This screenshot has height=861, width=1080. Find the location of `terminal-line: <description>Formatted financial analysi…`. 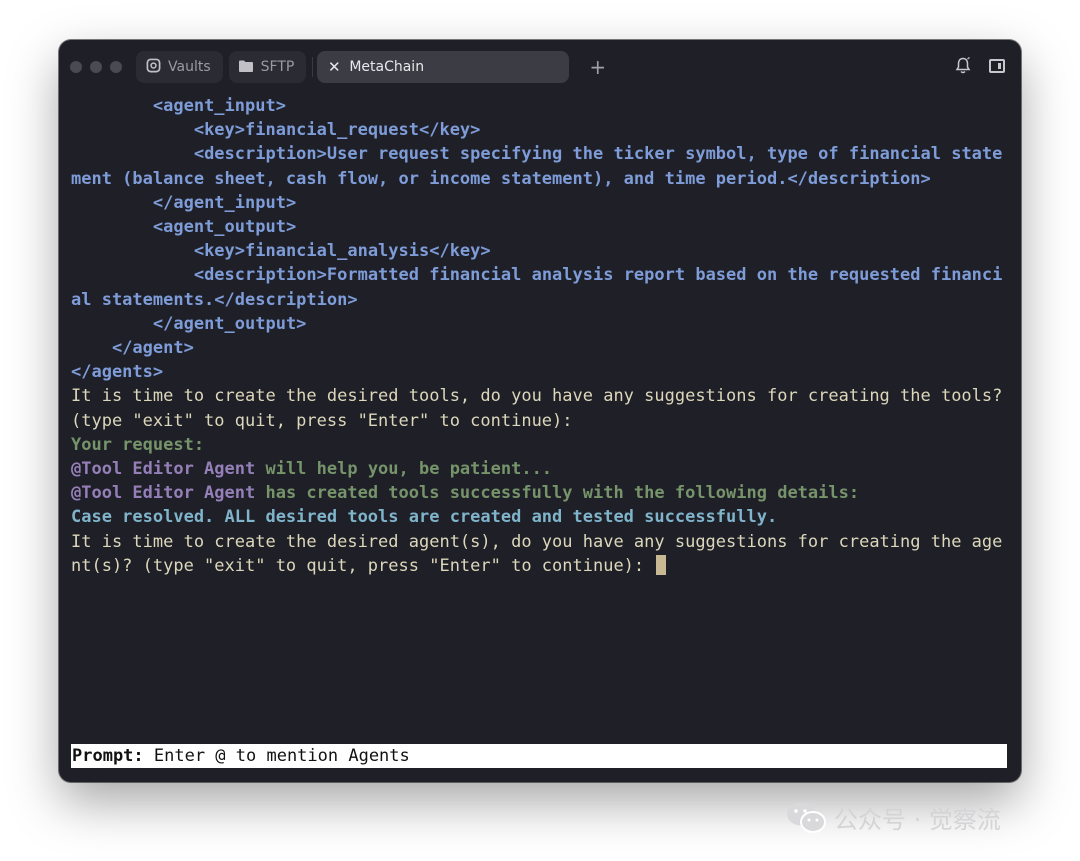

terminal-line: <description>Formatted financial analysi… is located at coordinates (541, 287).